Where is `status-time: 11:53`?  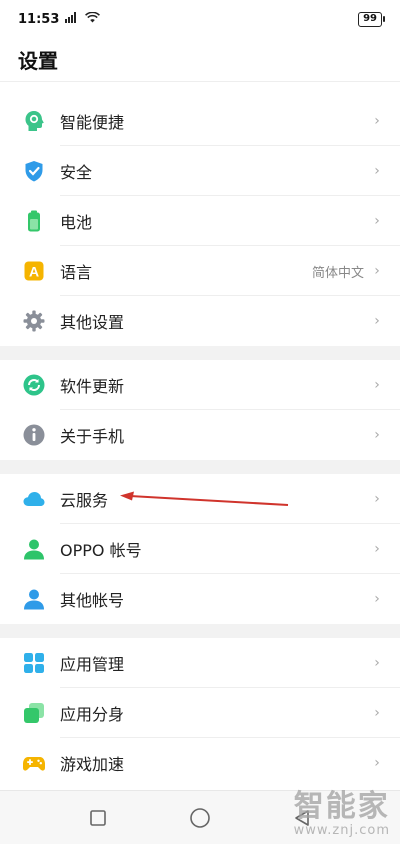
status-time: 11:53 is located at coordinates (39, 19).